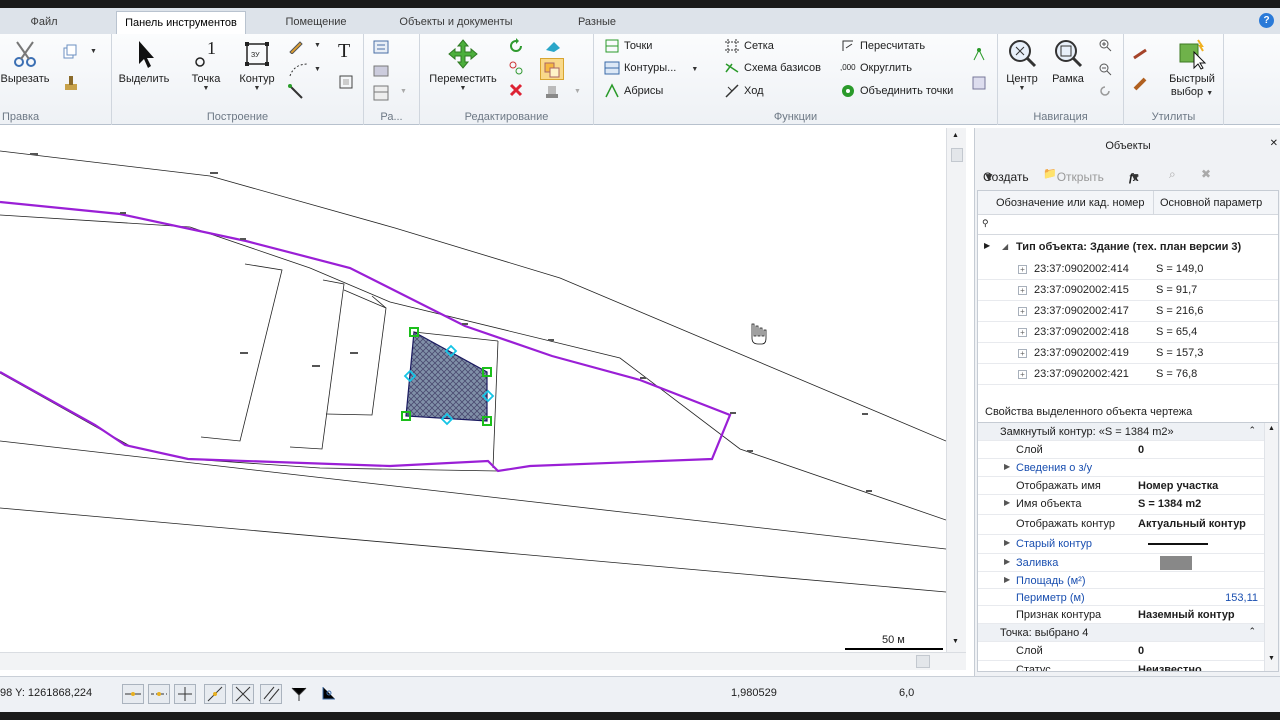  Describe the element at coordinates (1105, 69) in the screenshot. I see `zoom-out-icon` at that location.